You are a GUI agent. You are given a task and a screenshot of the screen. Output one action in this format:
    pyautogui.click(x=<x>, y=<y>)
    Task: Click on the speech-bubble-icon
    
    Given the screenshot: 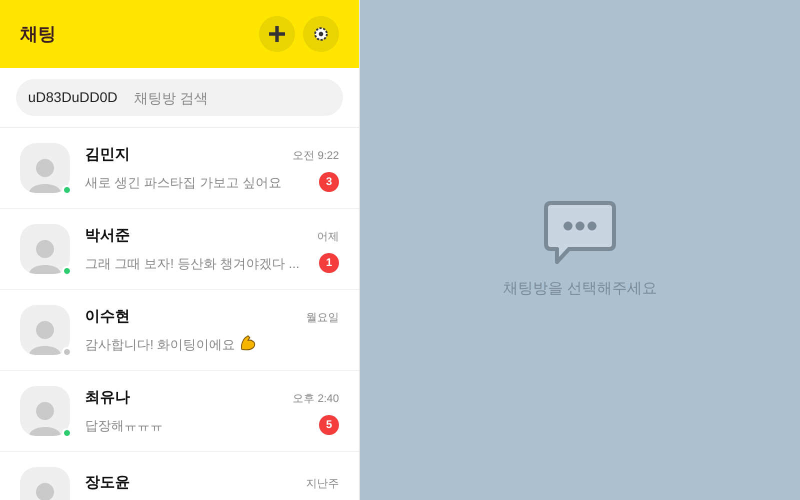 What is the action you would take?
    pyautogui.click(x=580, y=233)
    